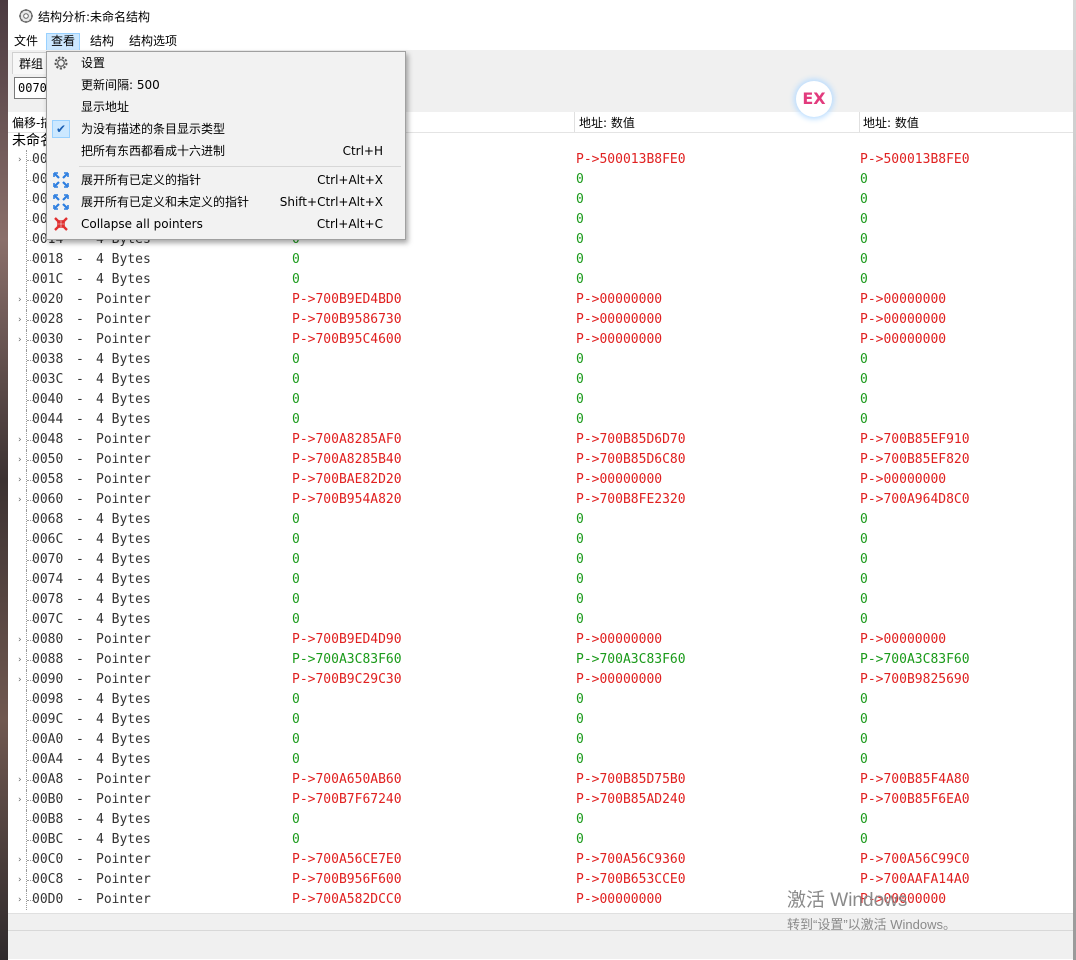  What do you see at coordinates (540, 720) in the screenshot?
I see `tree-row: 009C 4 Bytes - 0 0 0` at bounding box center [540, 720].